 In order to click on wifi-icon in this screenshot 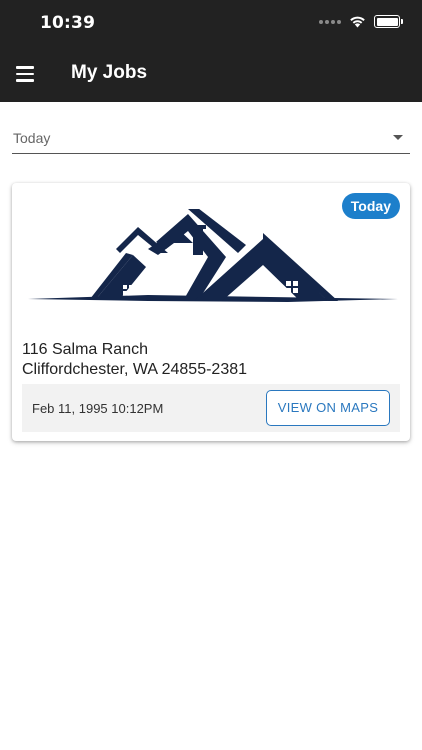, I will do `click(357, 22)`.